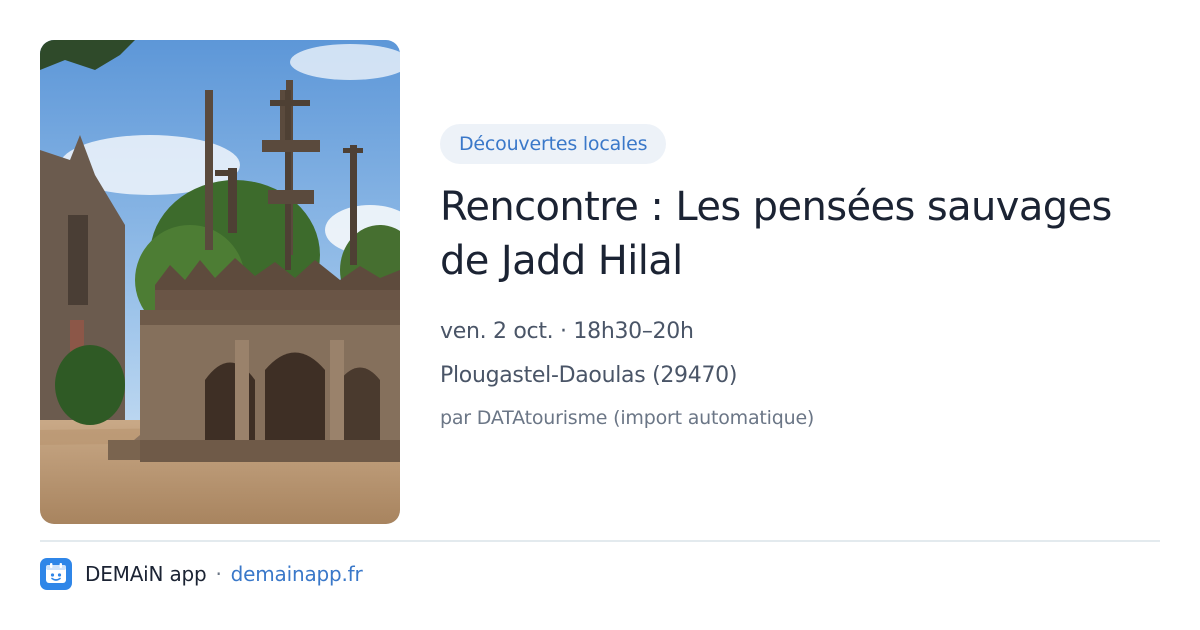 The image size is (1200, 630). What do you see at coordinates (589, 375) in the screenshot?
I see `event-location: Plougastel-Daoulas (29470)` at bounding box center [589, 375].